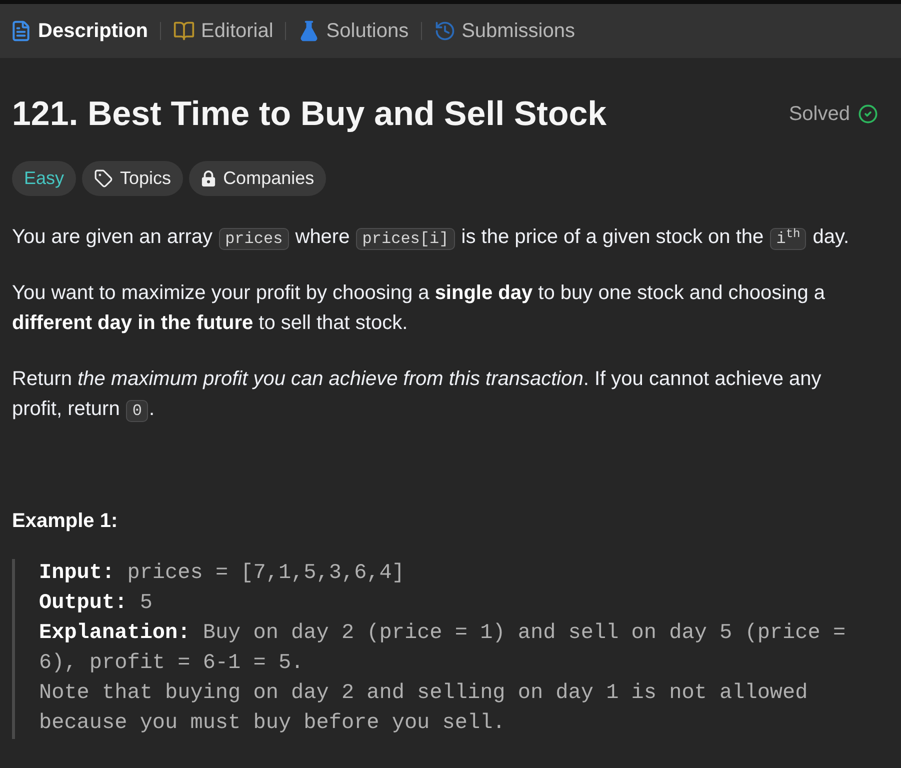 The height and width of the screenshot is (768, 901). What do you see at coordinates (353, 31) in the screenshot?
I see `tab: Solutions` at bounding box center [353, 31].